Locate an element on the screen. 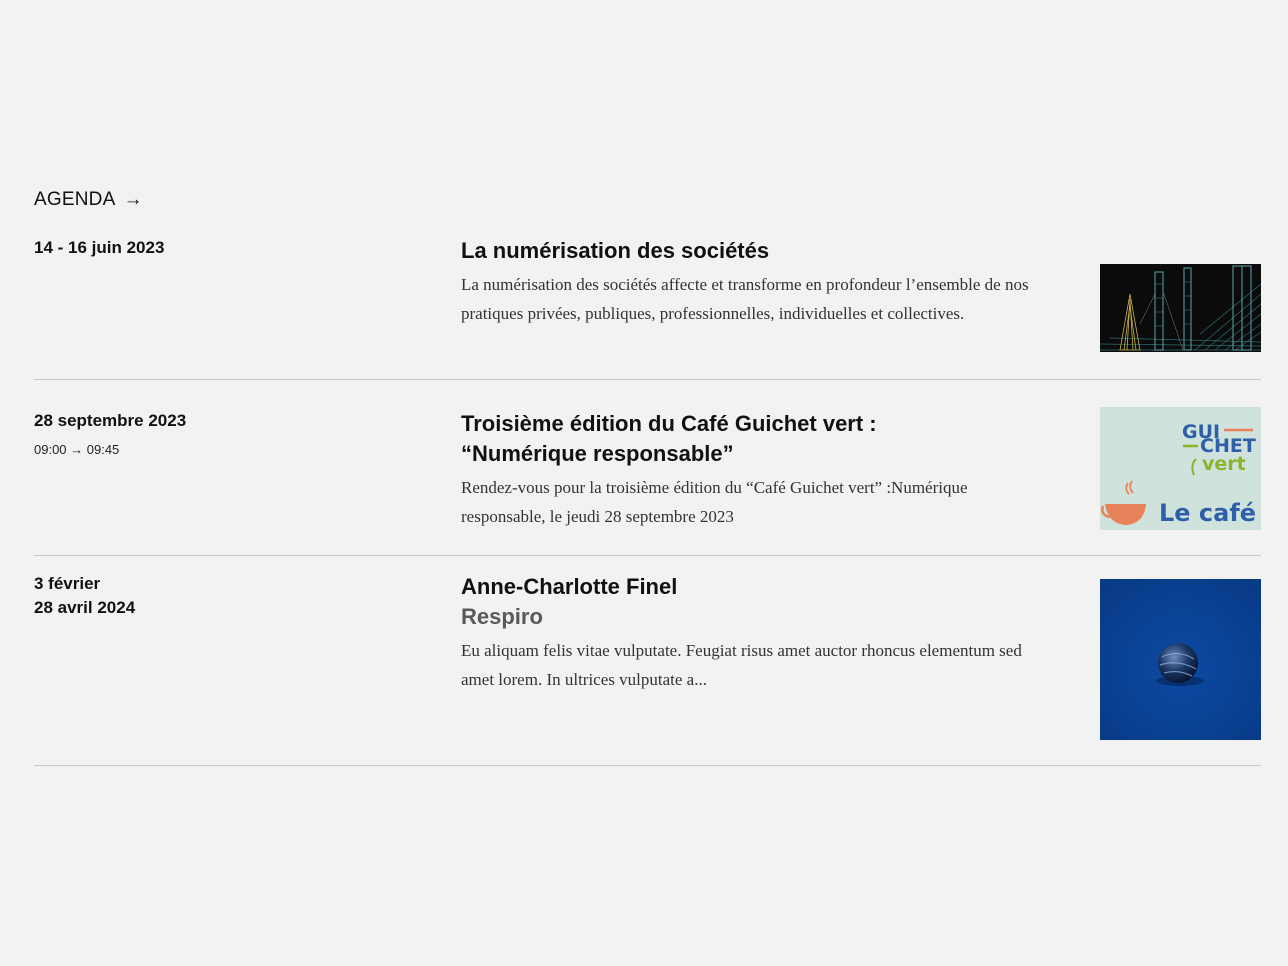  event-title-line: Troisième édition du Café Guichet vert : is located at coordinates (669, 423).